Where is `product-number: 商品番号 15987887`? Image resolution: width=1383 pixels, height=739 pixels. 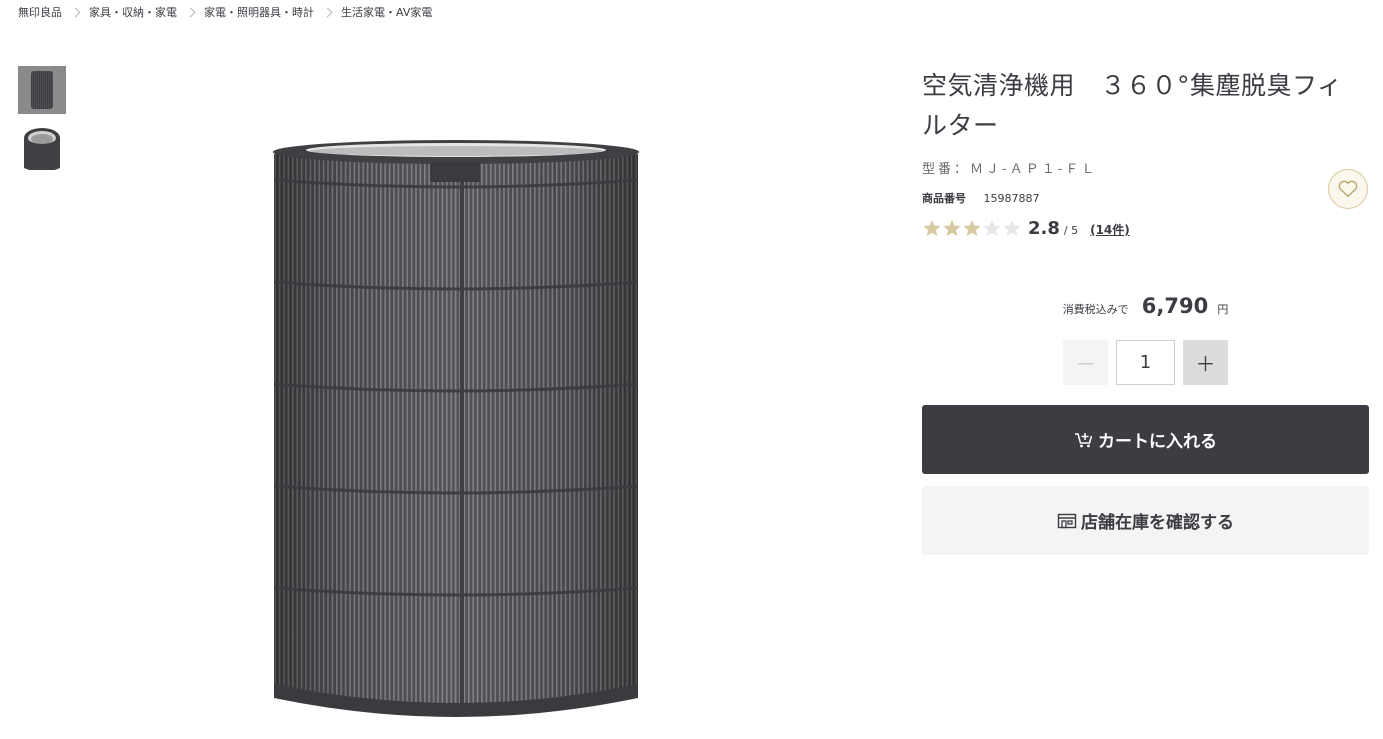 product-number: 商品番号 15987887 is located at coordinates (981, 198).